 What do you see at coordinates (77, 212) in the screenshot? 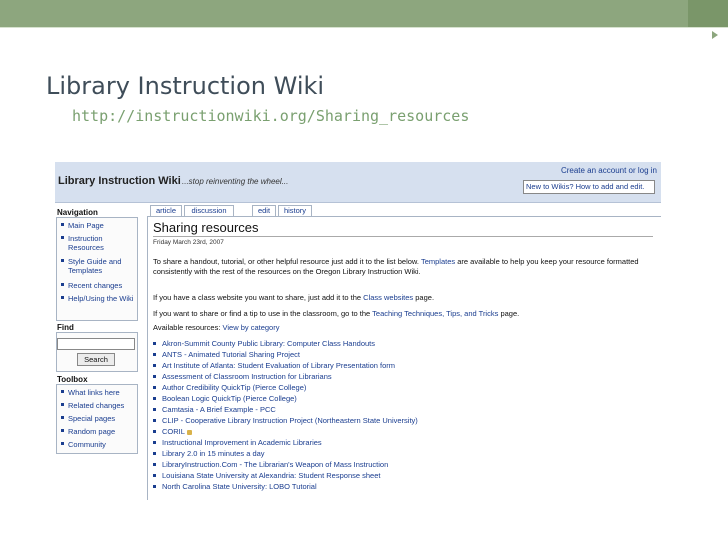
I see `navigation-title: Navigation` at bounding box center [77, 212].